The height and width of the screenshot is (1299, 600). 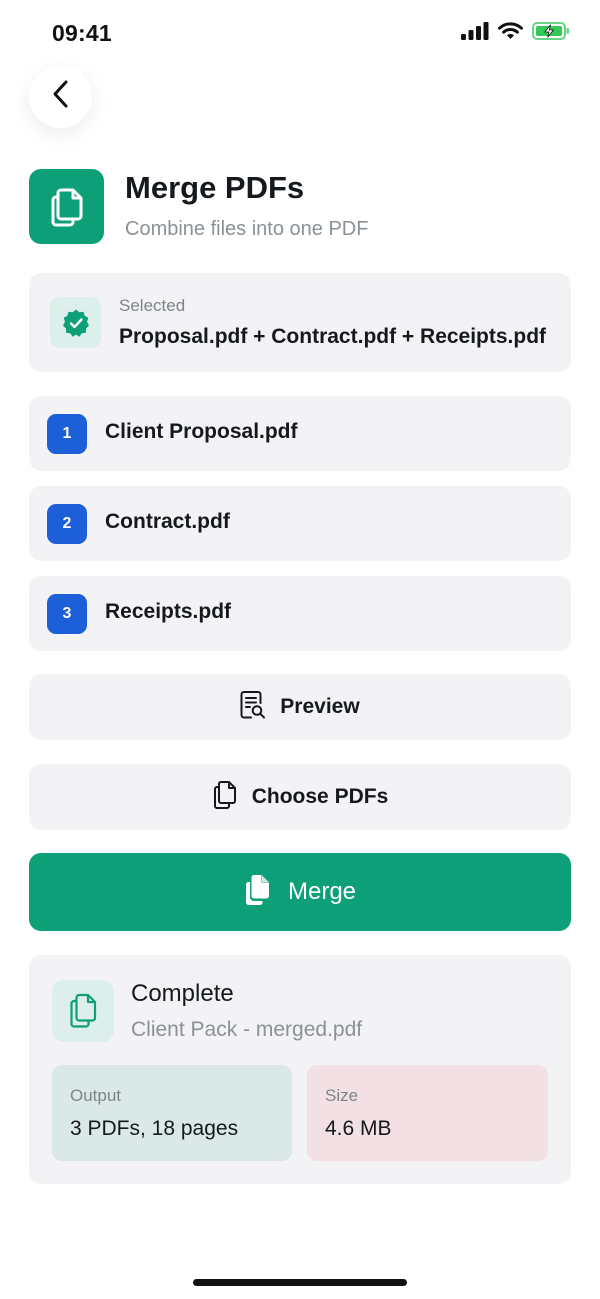 I want to click on choose-pdfs-button-label: Choose PDFs, so click(x=320, y=796).